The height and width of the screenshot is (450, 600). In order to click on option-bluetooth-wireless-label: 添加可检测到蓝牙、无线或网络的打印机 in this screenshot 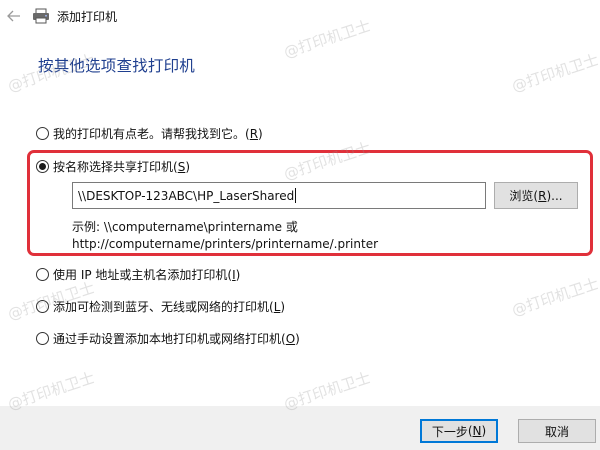, I will do `click(161, 307)`.